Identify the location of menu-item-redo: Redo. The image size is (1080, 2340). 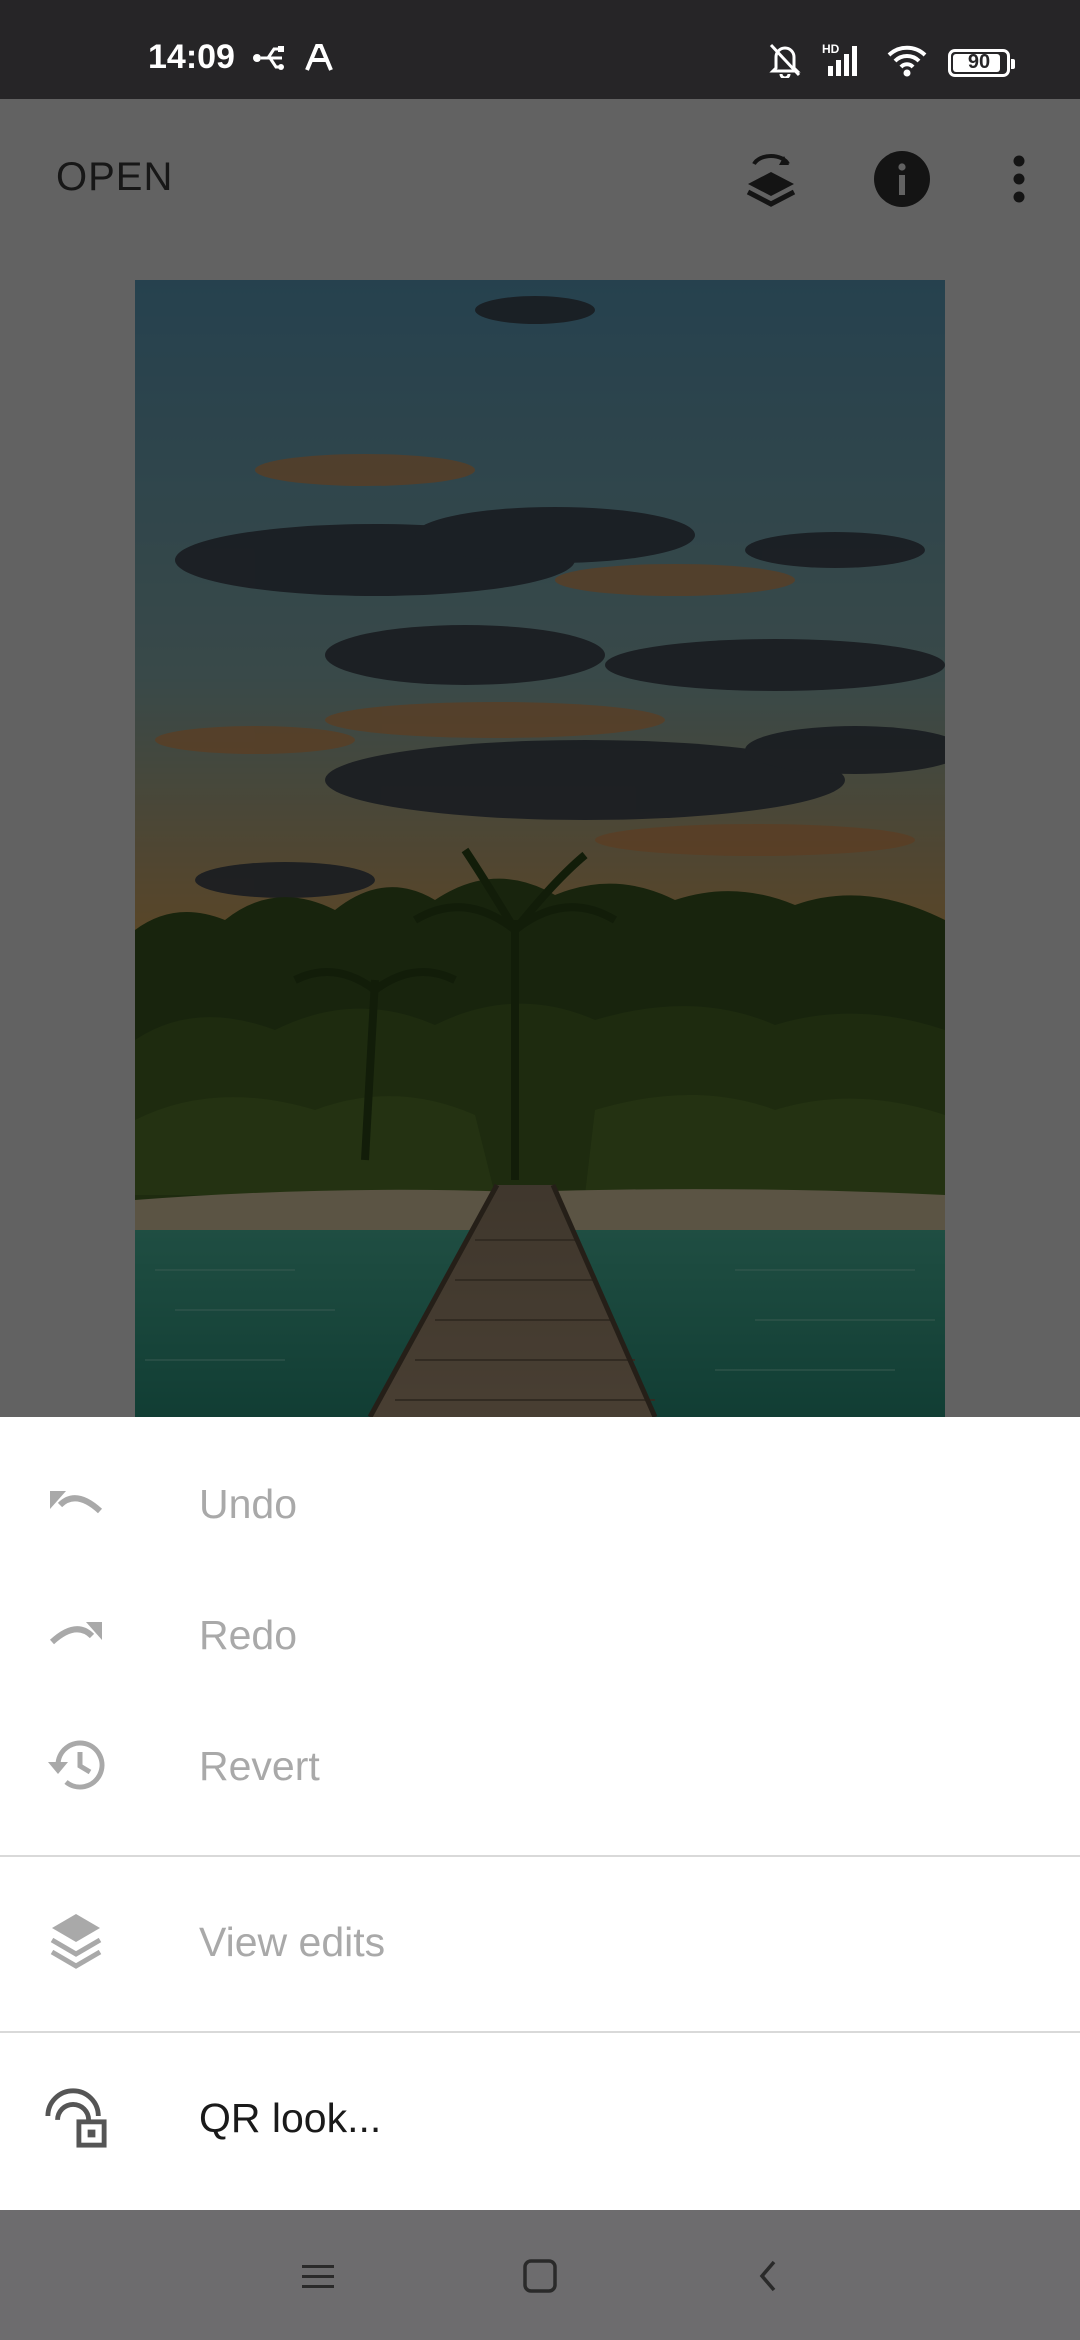
(540, 1634).